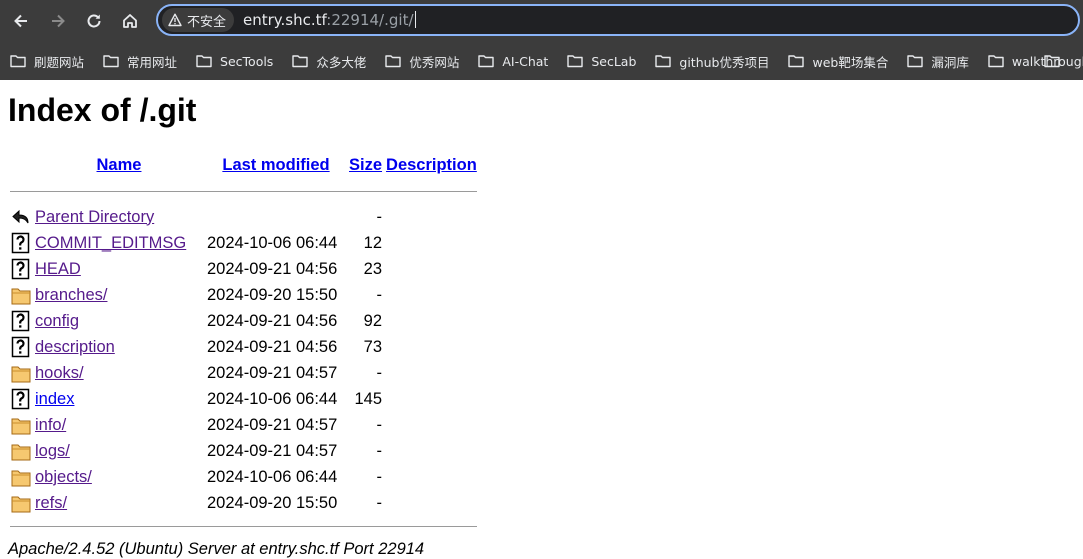 The image size is (1083, 559). I want to click on bookmark-folder: 漏洞库, so click(938, 61).